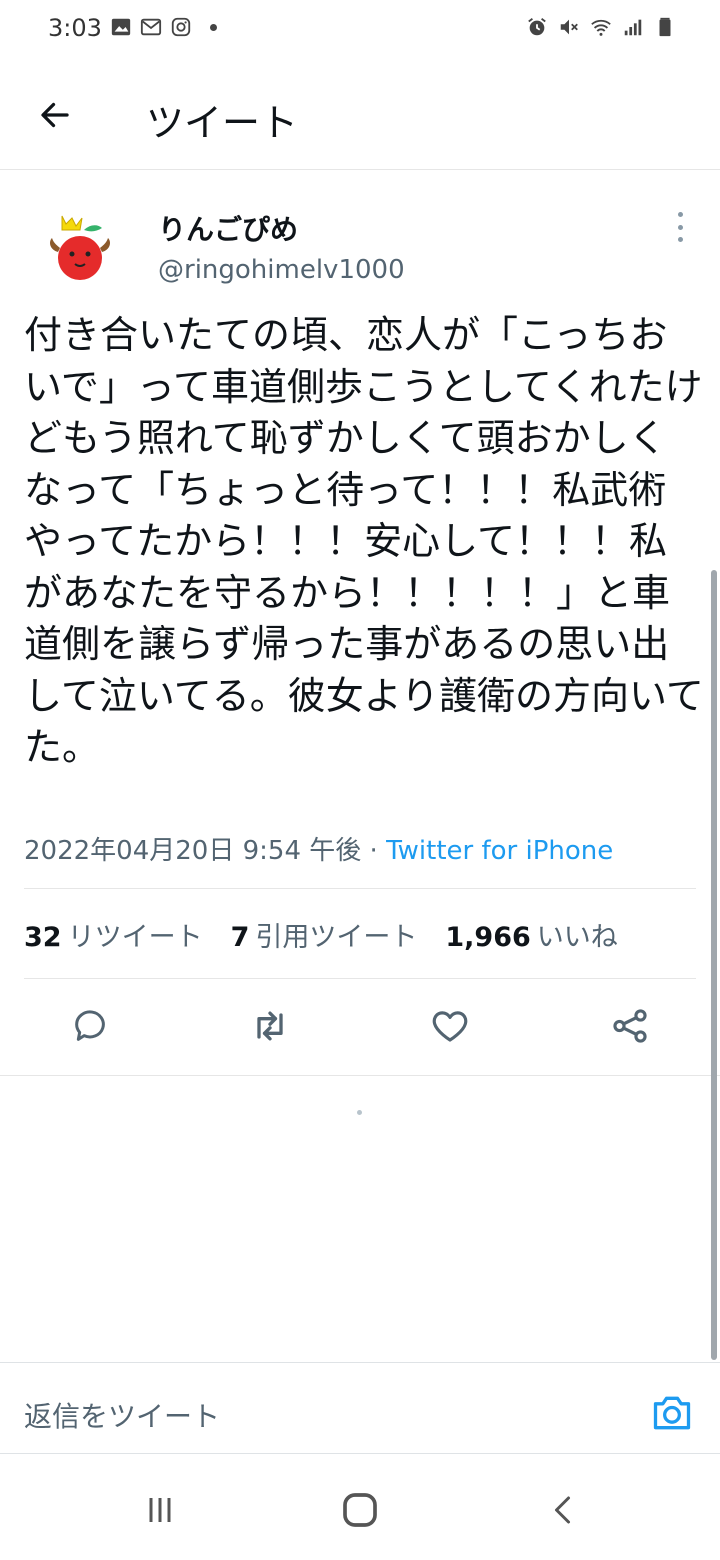 Image resolution: width=720 pixels, height=1560 pixels. What do you see at coordinates (360, 115) in the screenshot?
I see `header: ツイート` at bounding box center [360, 115].